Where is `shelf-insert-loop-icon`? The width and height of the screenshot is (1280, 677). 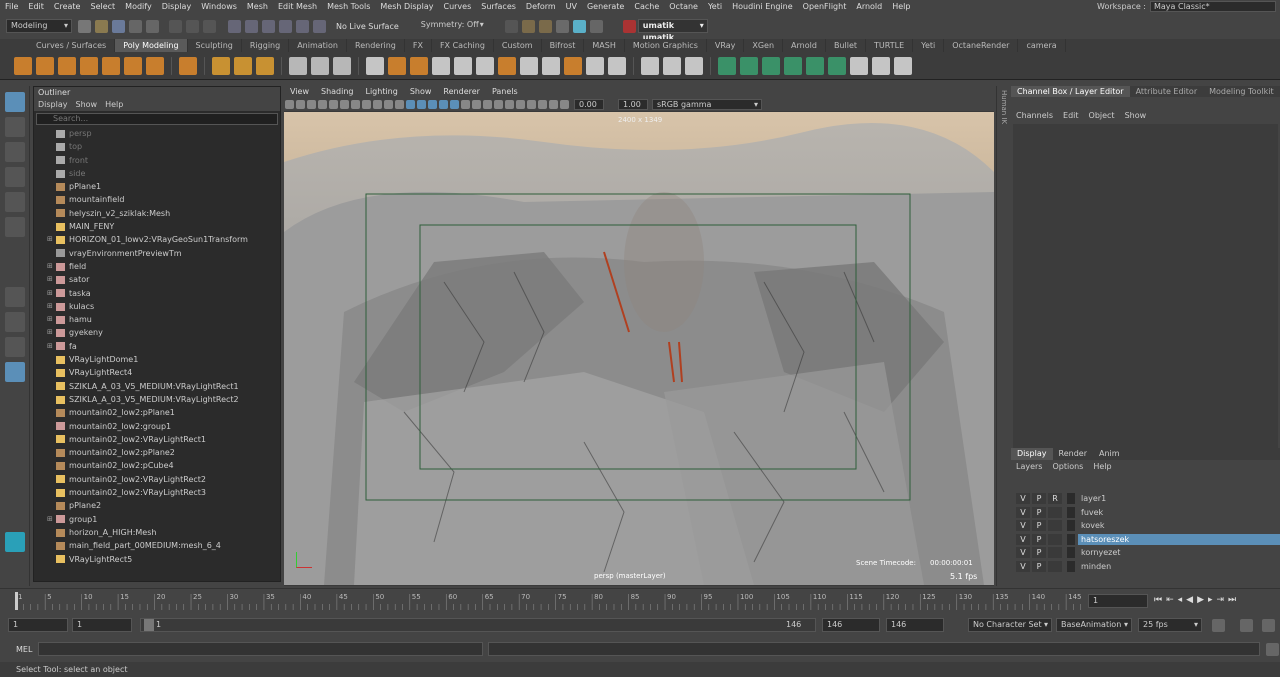
shelf-insert-loop-icon is located at coordinates (727, 65).